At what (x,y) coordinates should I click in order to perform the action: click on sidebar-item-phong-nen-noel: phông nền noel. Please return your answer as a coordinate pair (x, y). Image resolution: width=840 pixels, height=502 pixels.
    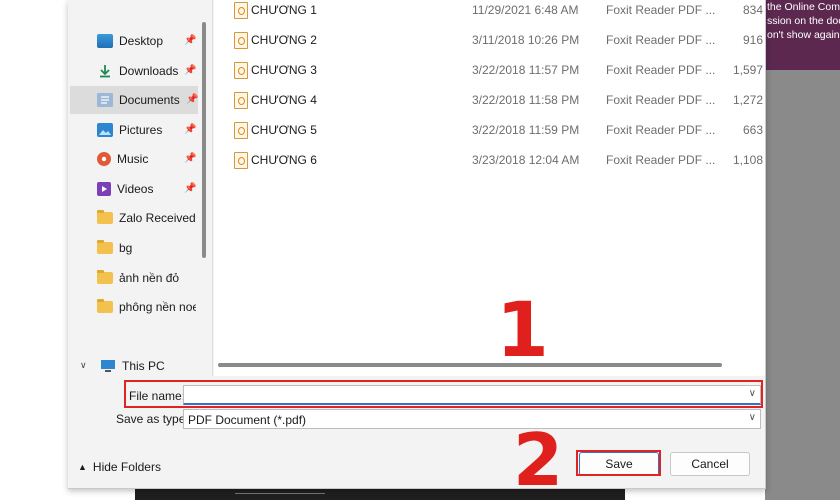
    Looking at the image, I should click on (133, 307).